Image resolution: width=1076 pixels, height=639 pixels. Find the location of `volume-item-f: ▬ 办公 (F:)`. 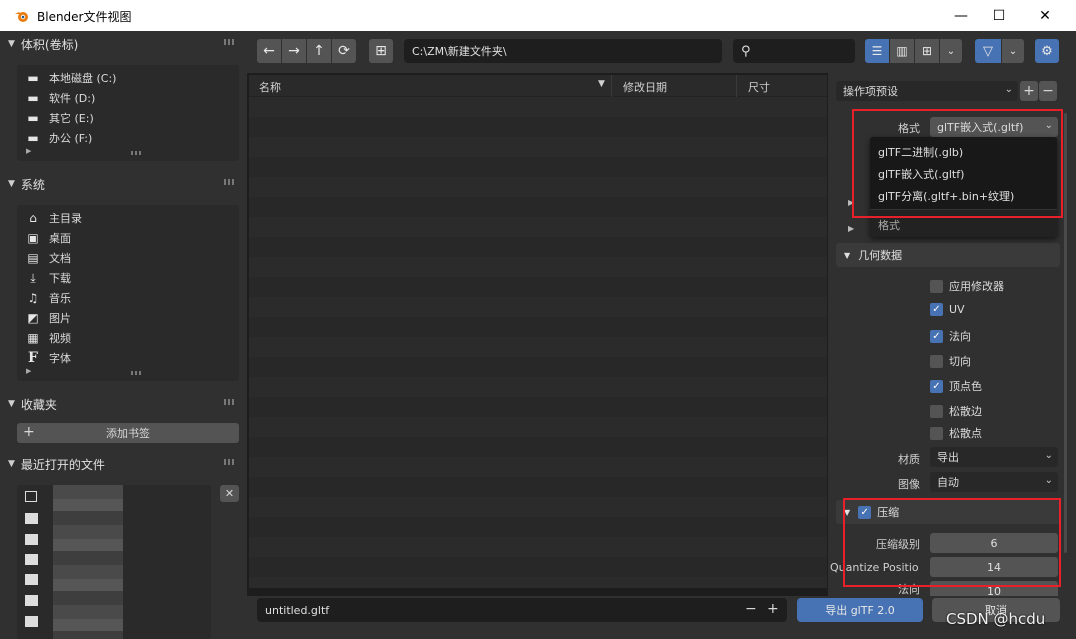

volume-item-f: ▬ 办公 (F:) is located at coordinates (58, 138).